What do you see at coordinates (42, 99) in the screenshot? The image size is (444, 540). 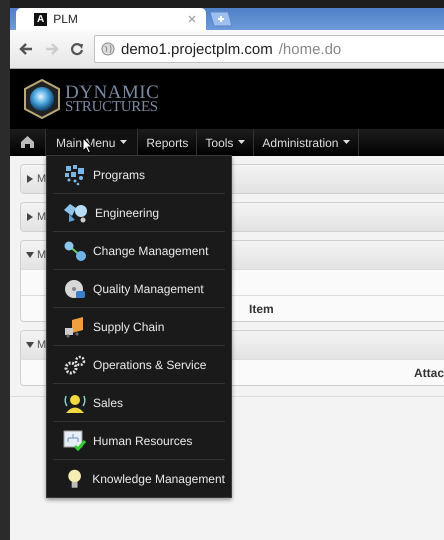 I see `hexagon-logo-icon` at bounding box center [42, 99].